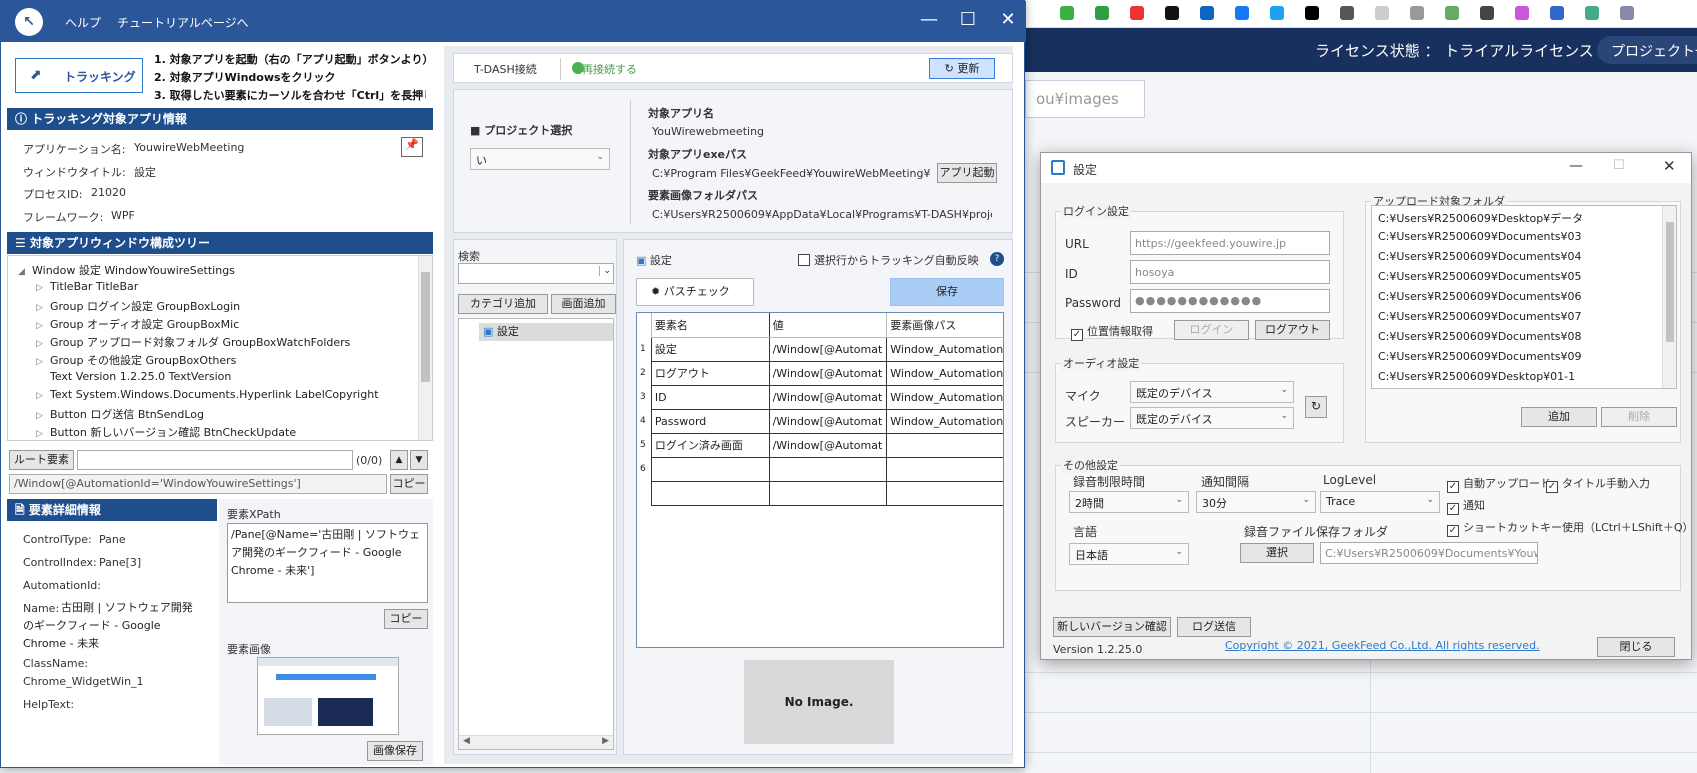  Describe the element at coordinates (540, 159) in the screenshot. I see `project-dropdown: い ⌄` at that location.